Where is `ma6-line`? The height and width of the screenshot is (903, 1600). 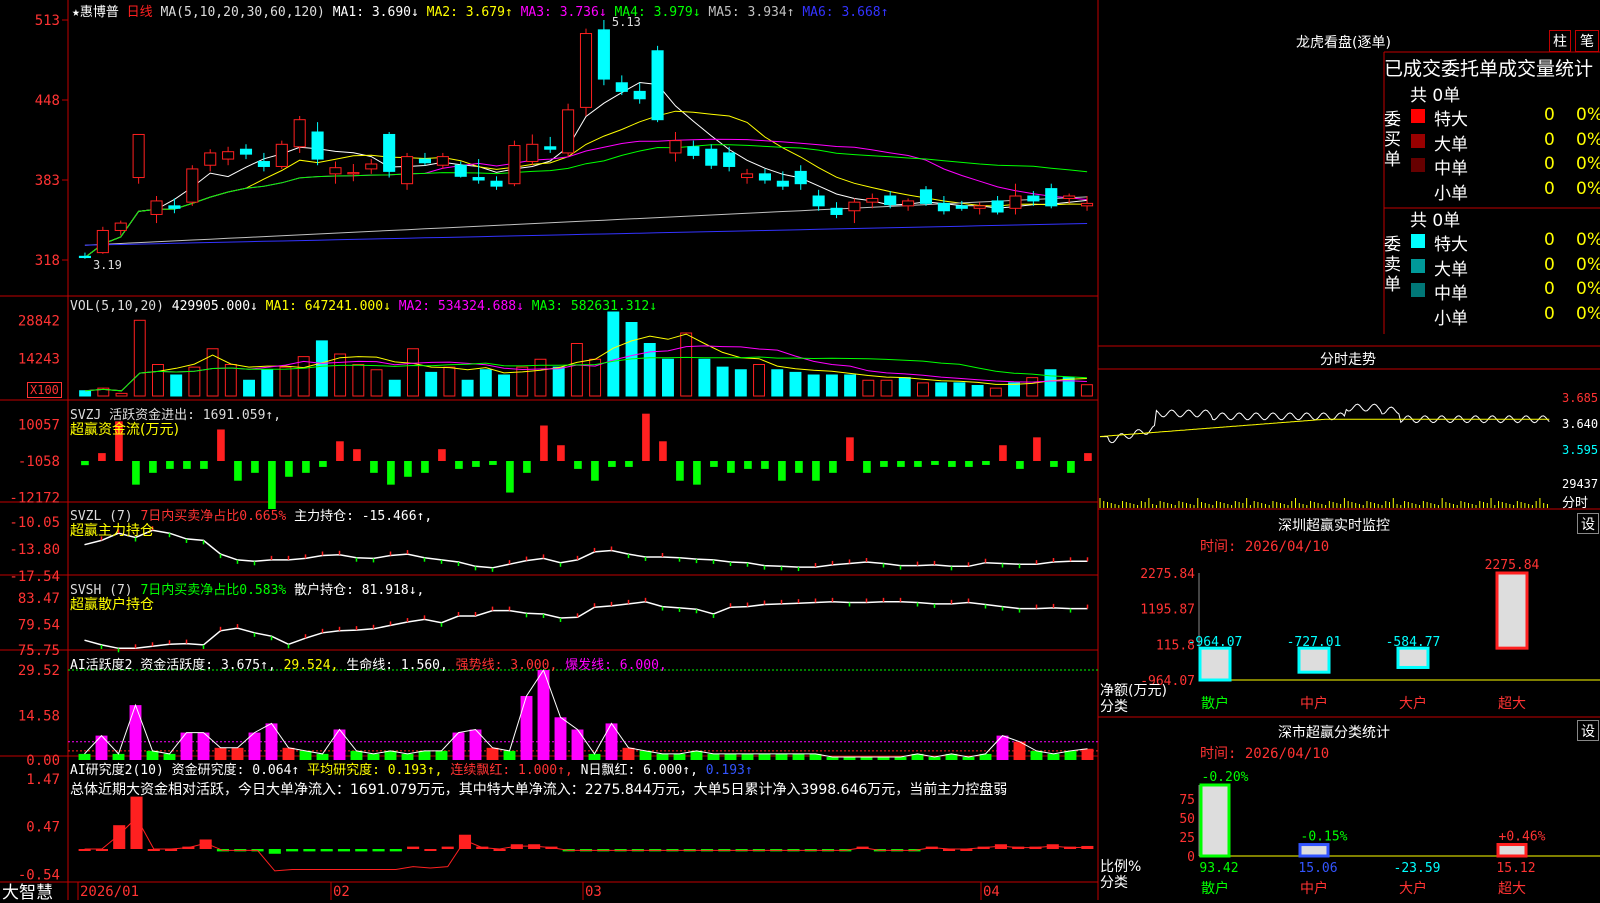
ma6-line is located at coordinates (586, 234).